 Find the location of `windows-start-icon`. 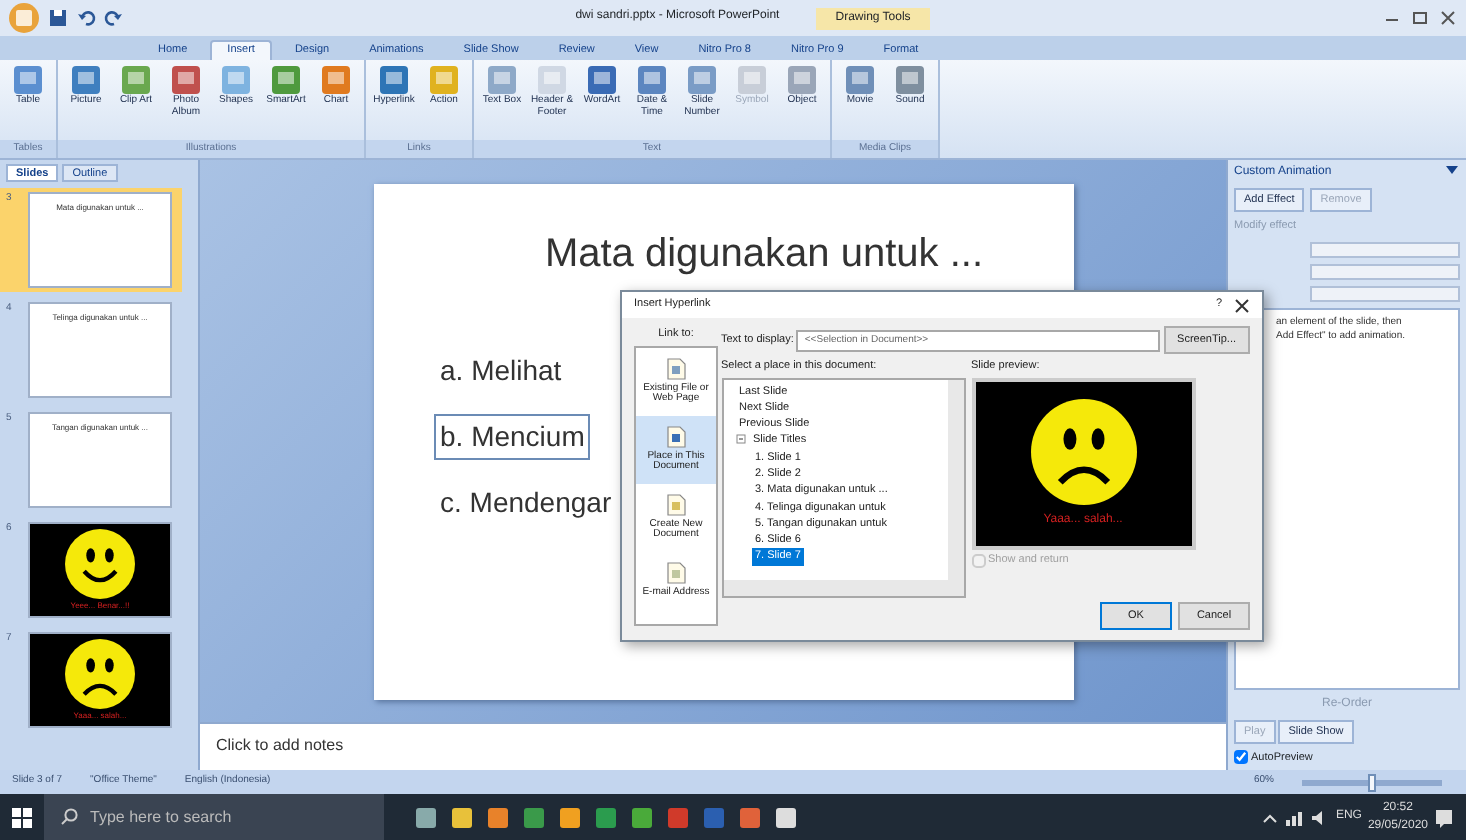

windows-start-icon is located at coordinates (22, 817).